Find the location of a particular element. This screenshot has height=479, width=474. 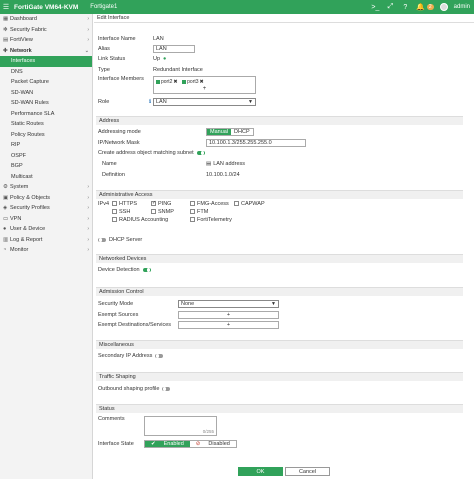

ftm-checkbox: FTM is located at coordinates (212, 212).